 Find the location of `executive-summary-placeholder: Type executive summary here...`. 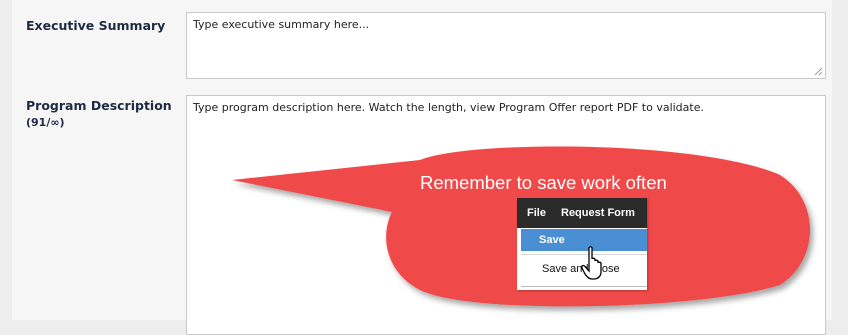

executive-summary-placeholder: Type executive summary here... is located at coordinates (281, 24).